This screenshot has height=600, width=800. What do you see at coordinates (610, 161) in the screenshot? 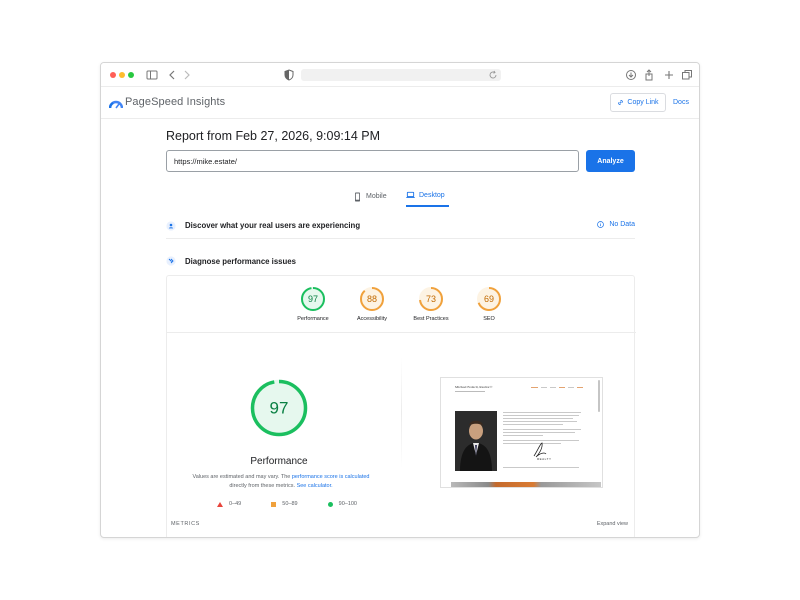
I see `analyze-button: Analyze` at bounding box center [610, 161].